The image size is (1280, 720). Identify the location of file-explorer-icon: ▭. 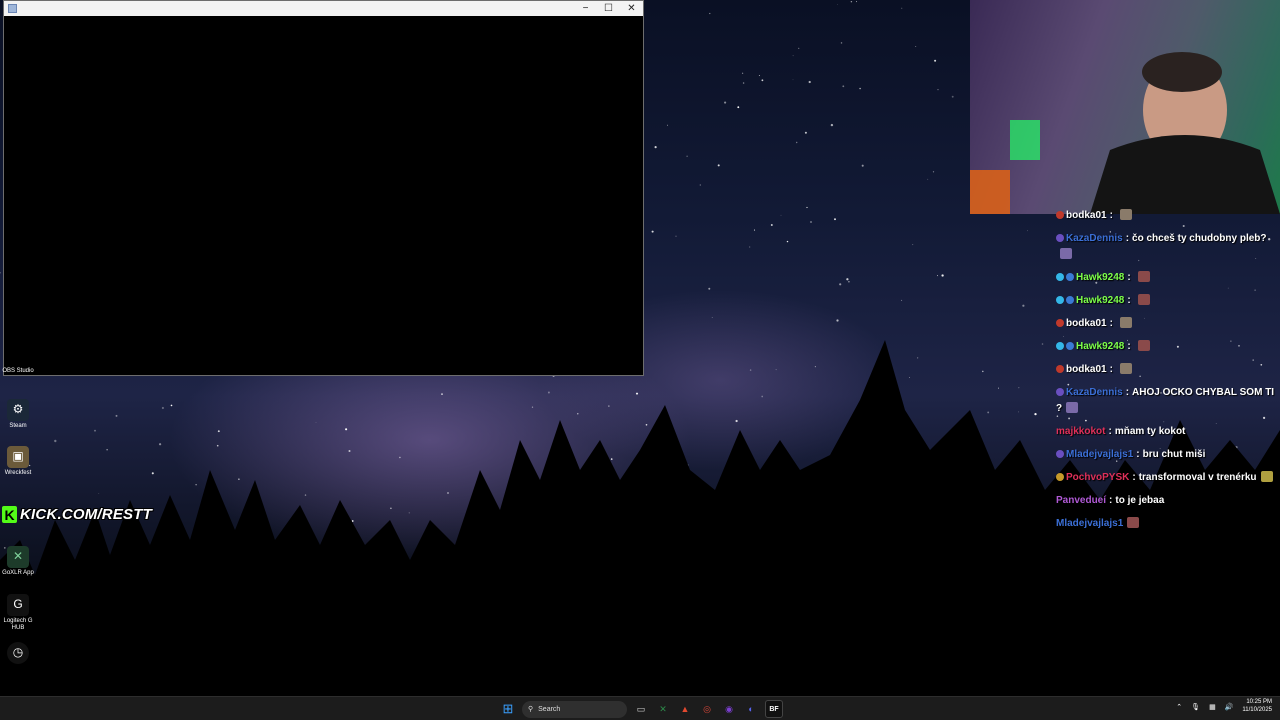
(641, 709).